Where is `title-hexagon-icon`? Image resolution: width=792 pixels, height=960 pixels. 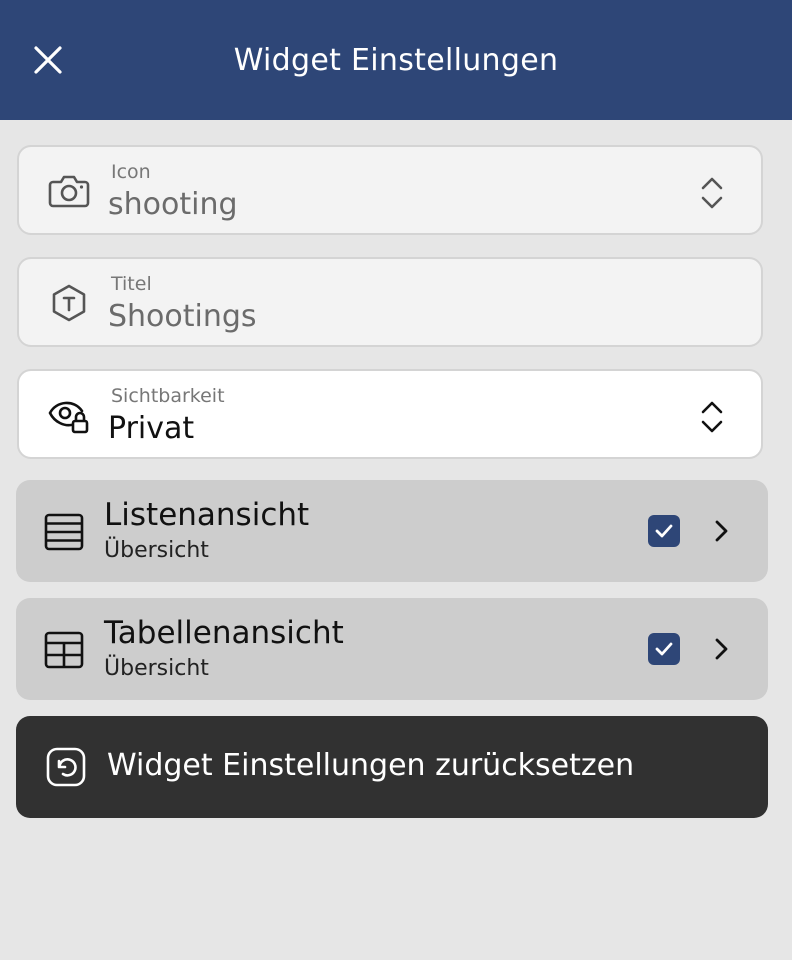
title-hexagon-icon is located at coordinates (69, 303).